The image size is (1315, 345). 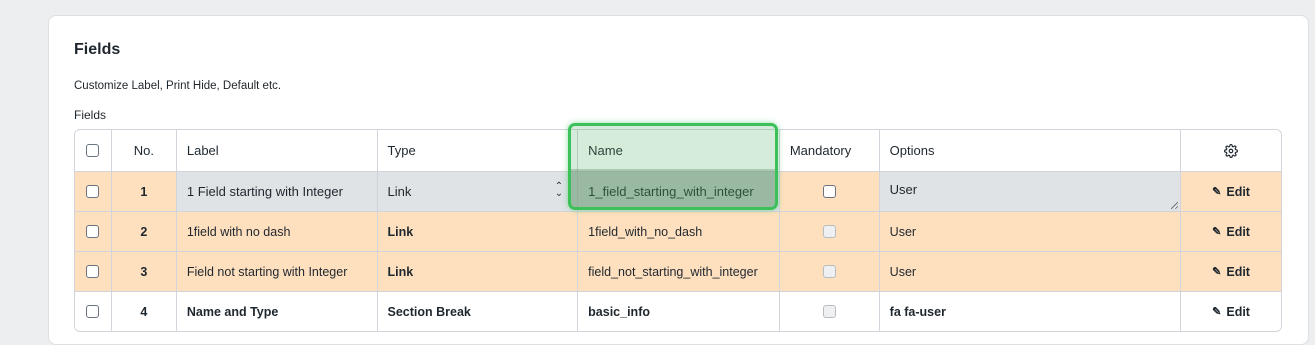 I want to click on header-mandatory: Mandatory, so click(x=828, y=150).